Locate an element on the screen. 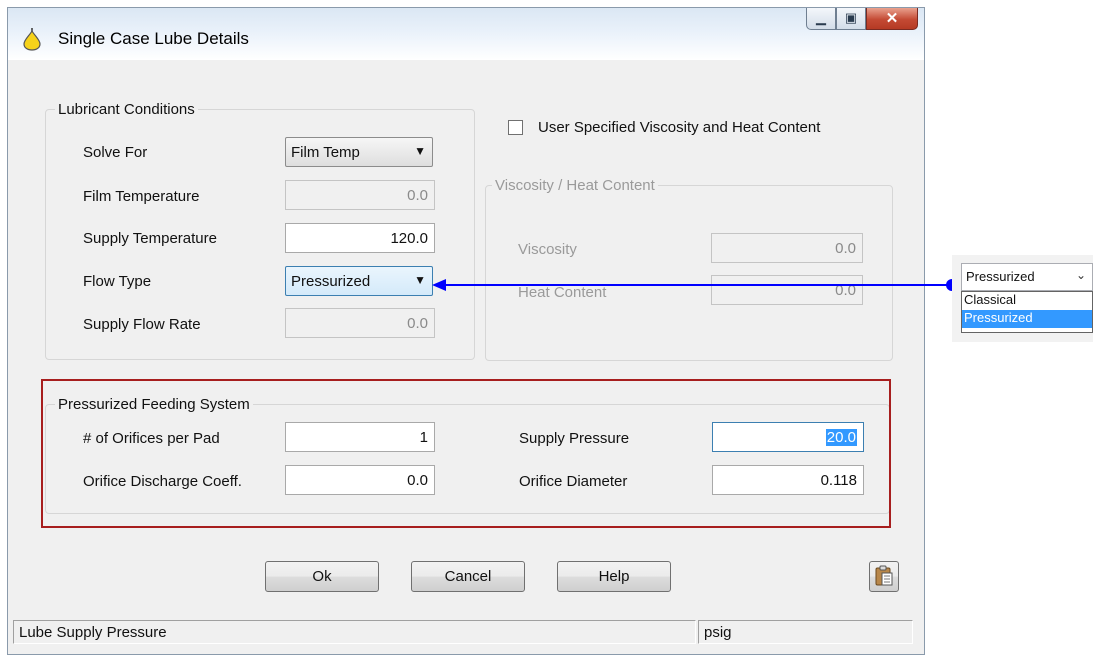 The width and height of the screenshot is (1093, 658). flow-type-value: Pressurized is located at coordinates (331, 281).